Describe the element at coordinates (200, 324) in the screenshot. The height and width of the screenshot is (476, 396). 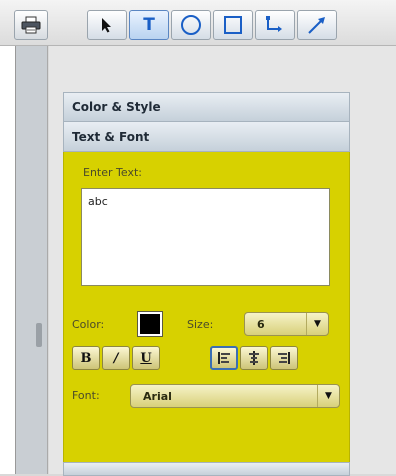
I see `size-label: Size:` at that location.